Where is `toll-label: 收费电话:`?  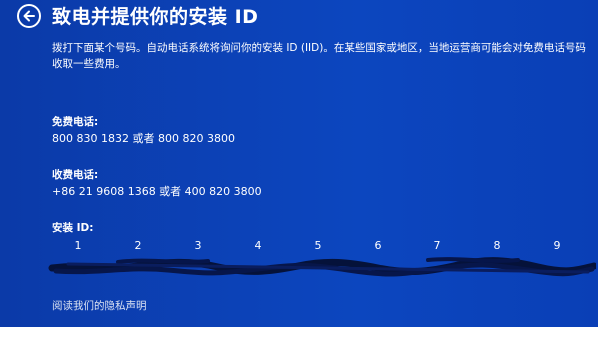
toll-label: 收费电话: is located at coordinates (75, 175).